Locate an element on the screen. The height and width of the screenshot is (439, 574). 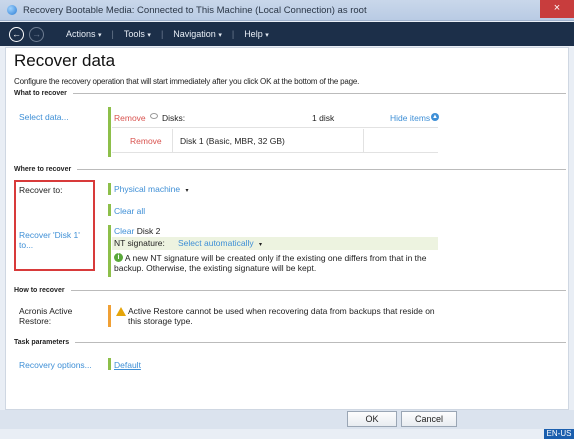
close-button: × is located at coordinates (557, 9).